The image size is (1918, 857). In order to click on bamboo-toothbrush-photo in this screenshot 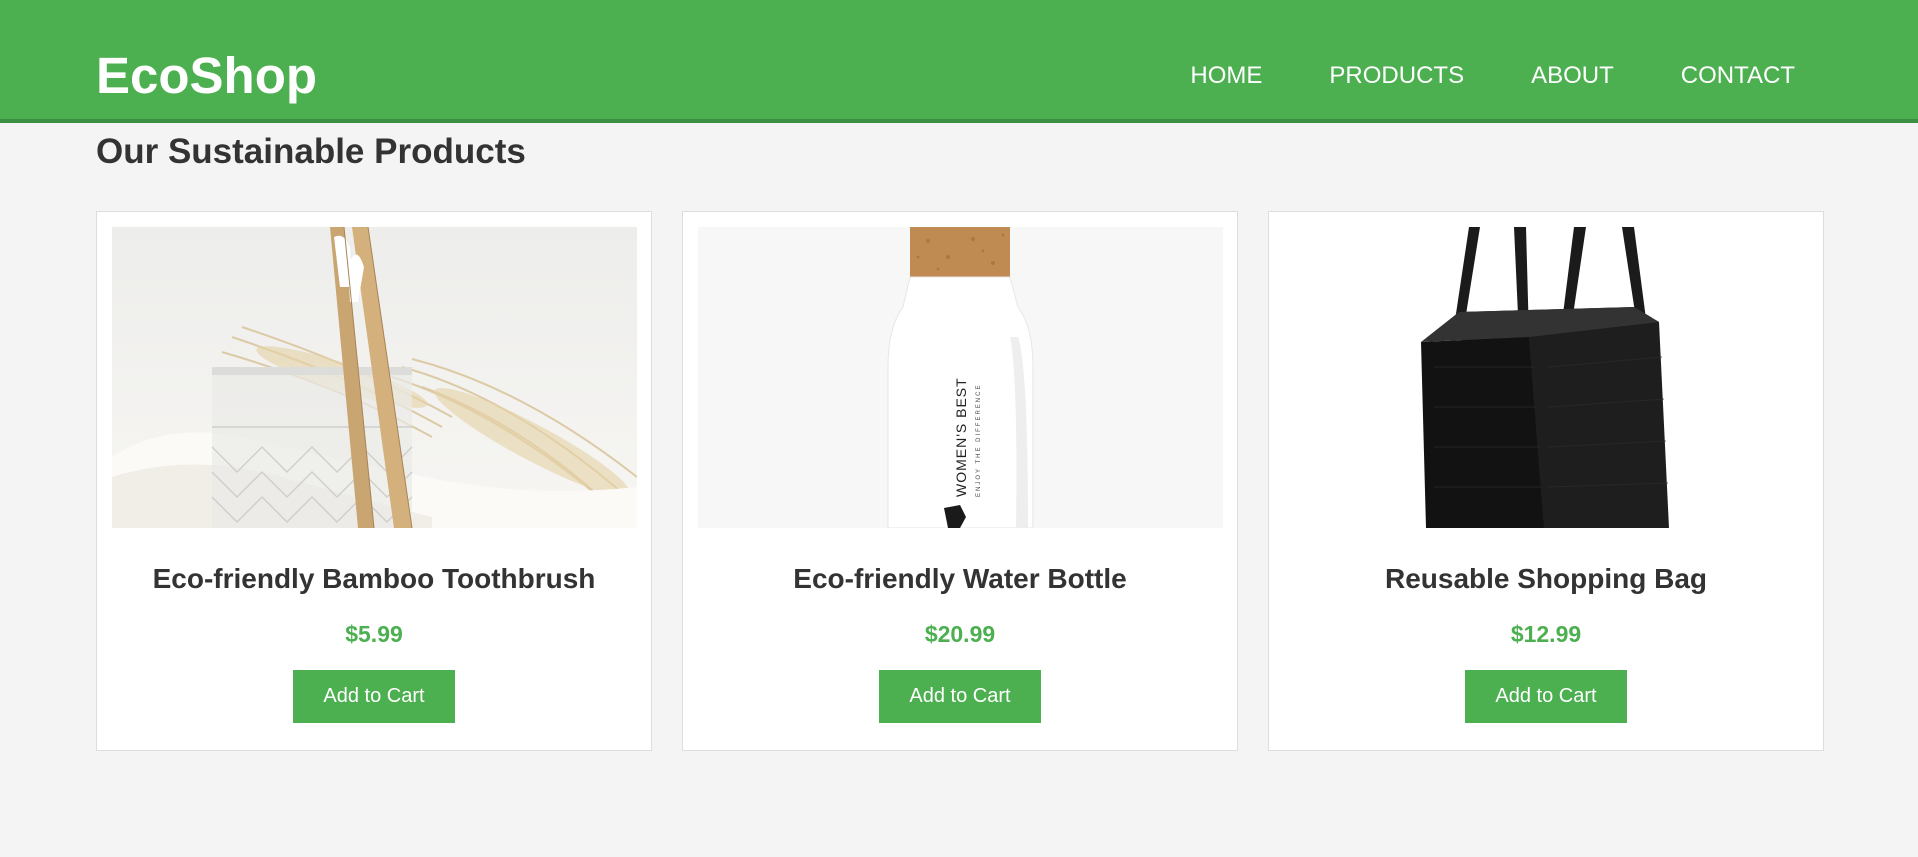, I will do `click(374, 377)`.